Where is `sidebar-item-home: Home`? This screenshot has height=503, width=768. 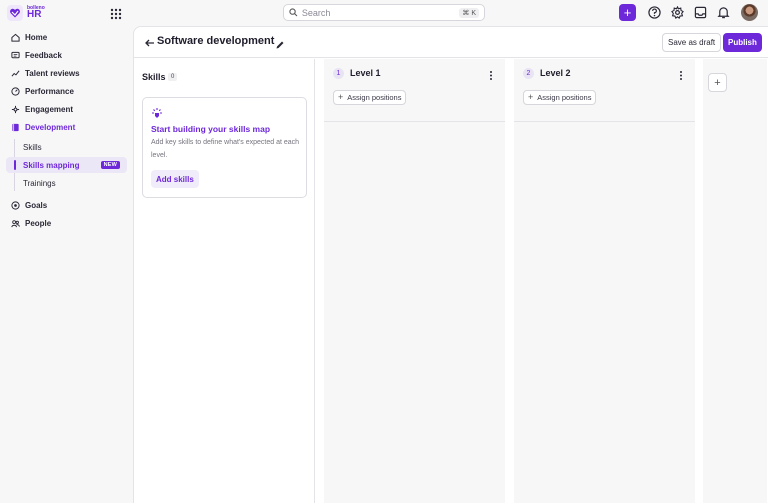
sidebar-item-home: Home is located at coordinates (66, 37).